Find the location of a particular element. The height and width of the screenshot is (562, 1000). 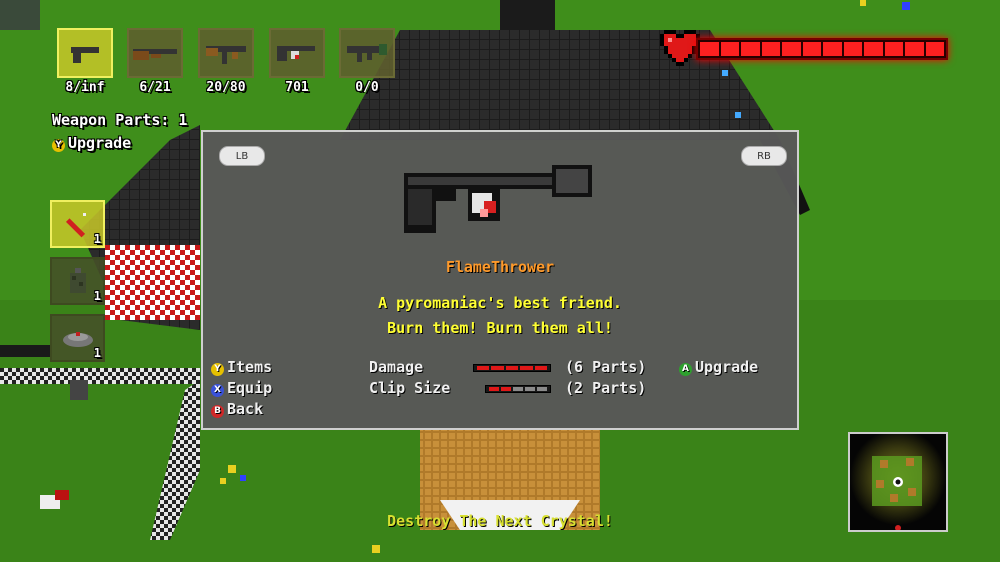

weapon-slot-flamethrower is located at coordinates (297, 53).